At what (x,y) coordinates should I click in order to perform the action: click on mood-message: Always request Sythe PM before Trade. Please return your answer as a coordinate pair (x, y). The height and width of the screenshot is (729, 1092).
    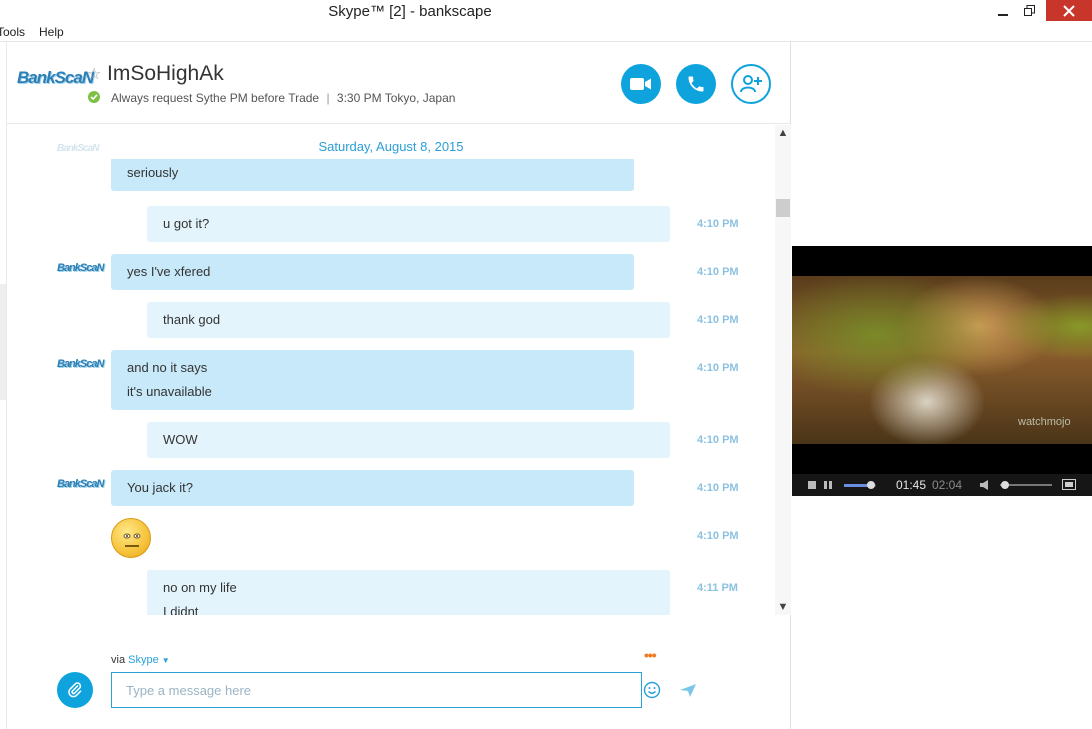
    Looking at the image, I should click on (215, 98).